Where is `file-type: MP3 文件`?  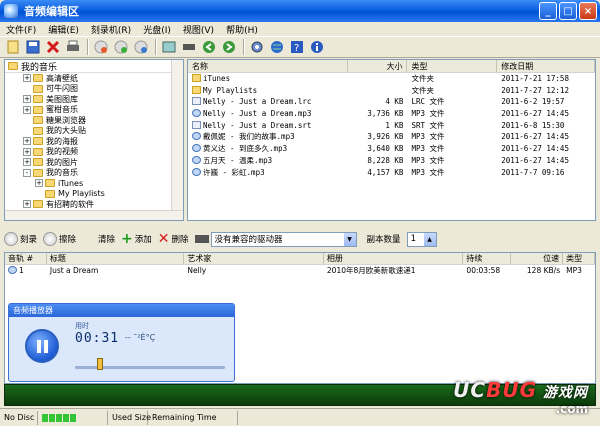 file-type: MP3 文件 is located at coordinates (428, 160).